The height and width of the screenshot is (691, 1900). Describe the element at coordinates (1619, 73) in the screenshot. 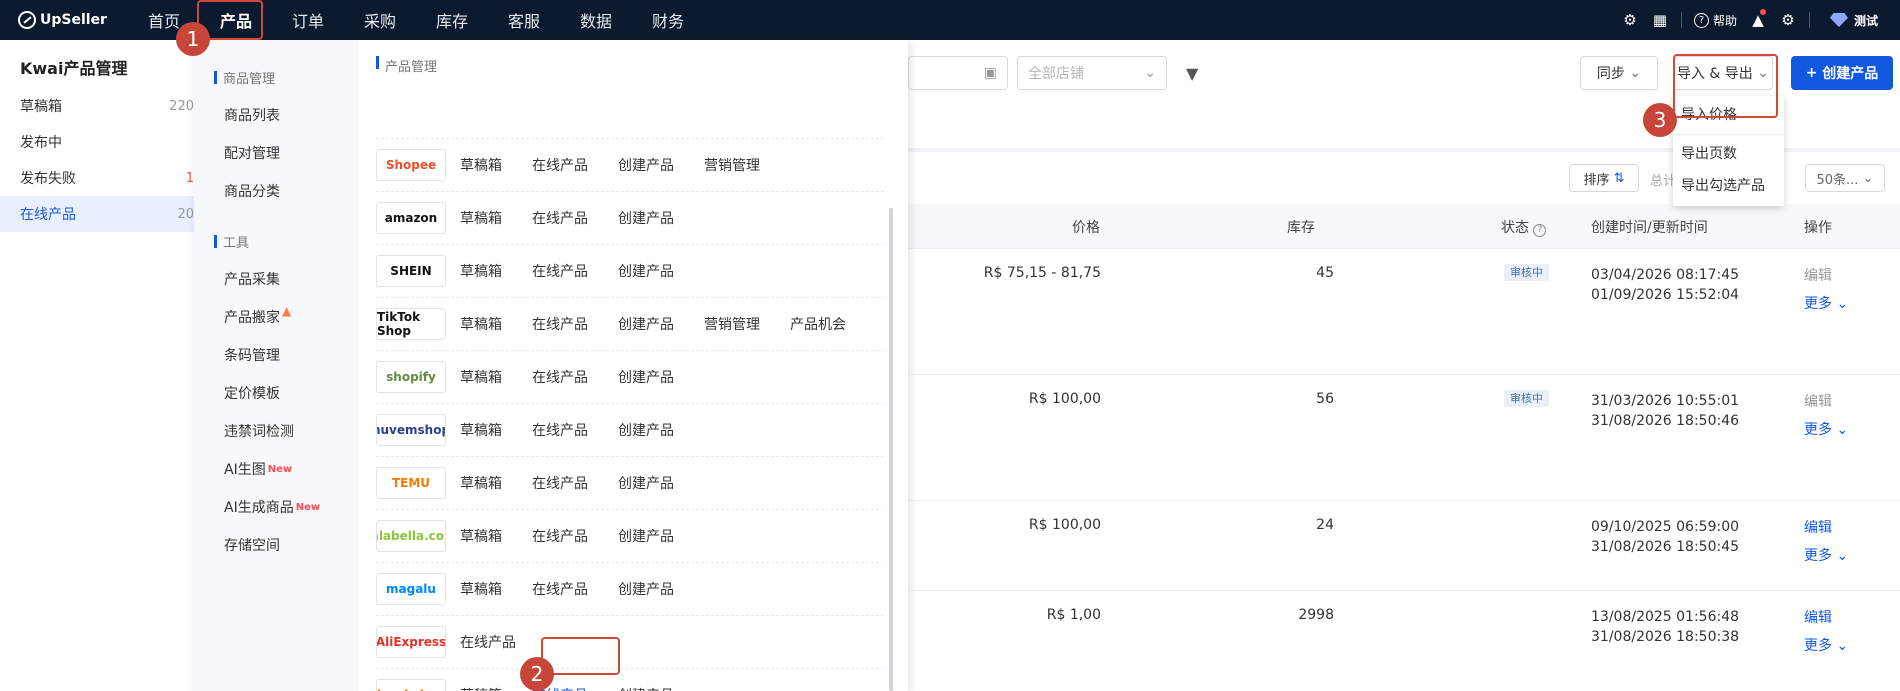

I see `sync-button: 同步 ⌄` at that location.